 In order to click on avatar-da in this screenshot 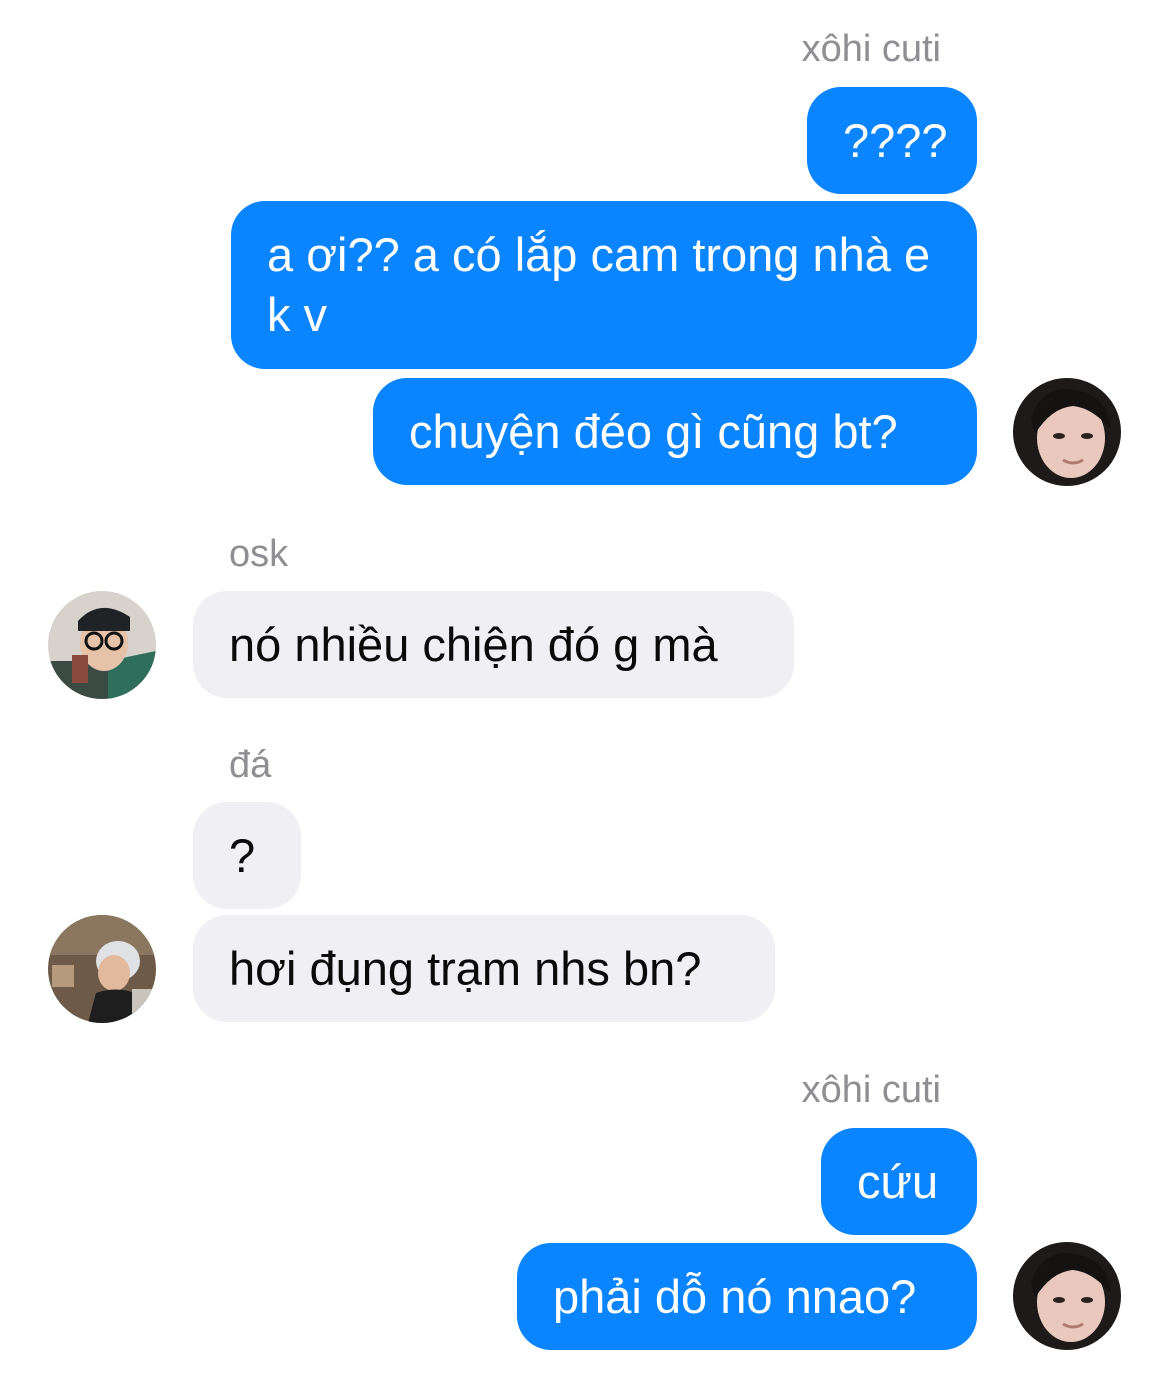, I will do `click(102, 969)`.